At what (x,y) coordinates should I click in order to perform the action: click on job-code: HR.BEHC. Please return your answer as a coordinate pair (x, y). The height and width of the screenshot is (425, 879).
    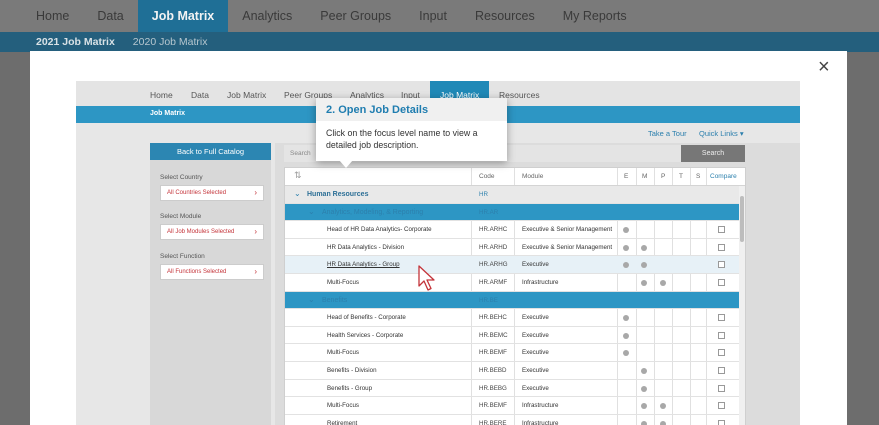
    Looking at the image, I should click on (493, 318).